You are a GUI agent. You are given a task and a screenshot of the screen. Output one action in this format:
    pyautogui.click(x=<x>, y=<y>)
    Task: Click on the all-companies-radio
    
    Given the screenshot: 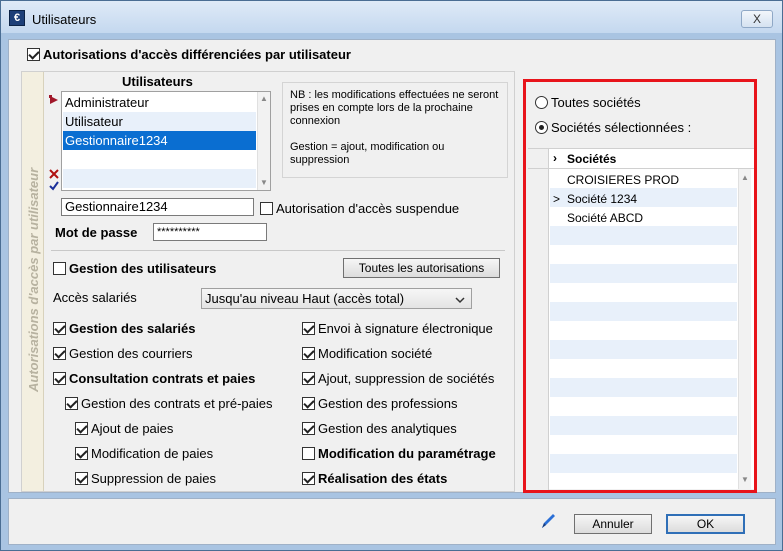 What is the action you would take?
    pyautogui.click(x=541, y=102)
    